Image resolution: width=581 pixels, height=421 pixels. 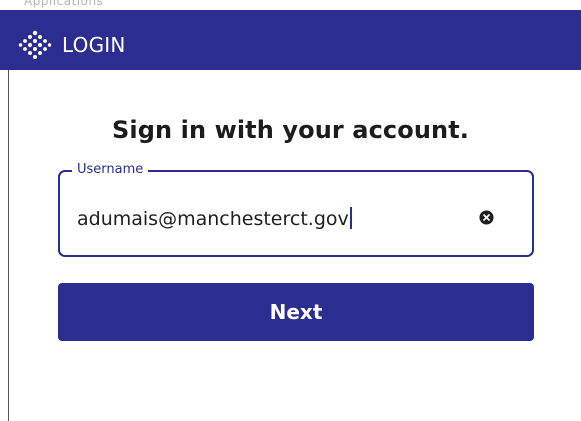 I want to click on top-strip: Applications, so click(x=290, y=5).